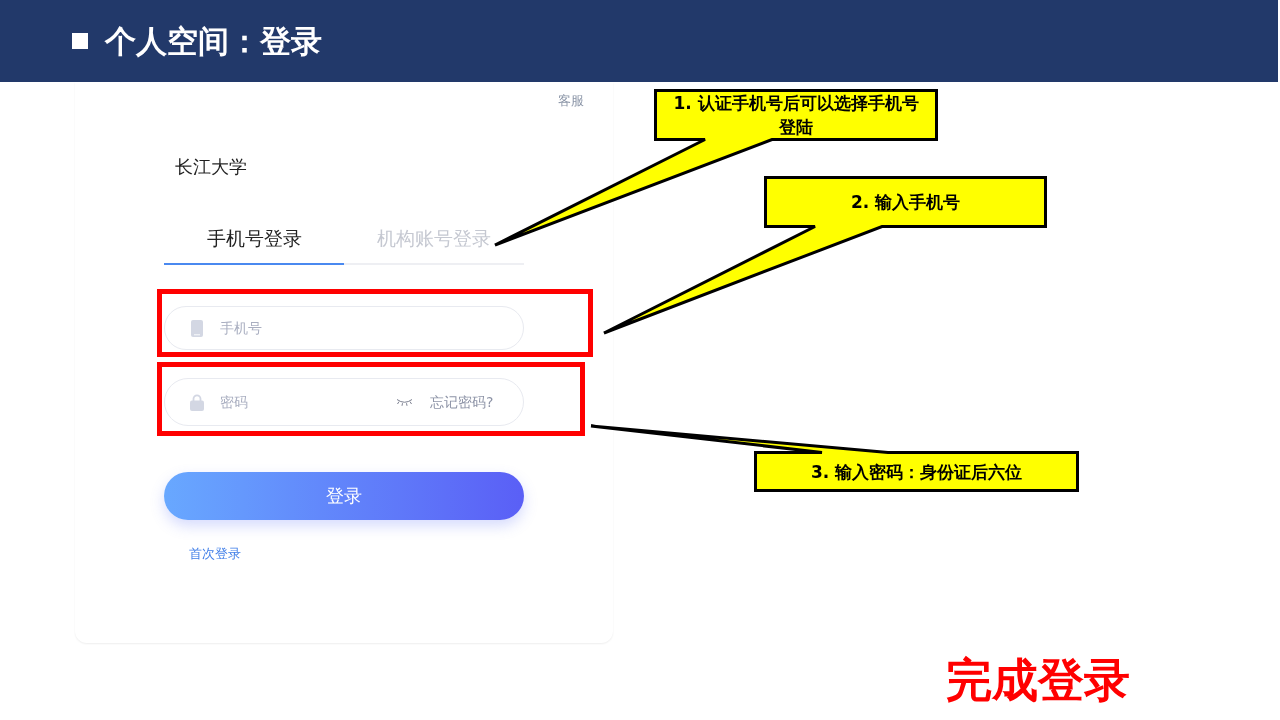  Describe the element at coordinates (254, 244) in the screenshot. I see `login-tab: 手机号登录` at that location.